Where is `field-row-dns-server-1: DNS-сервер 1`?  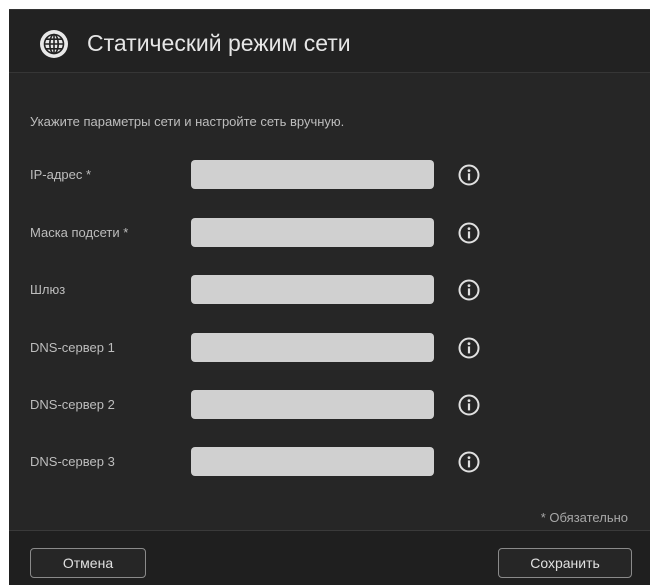
field-row-dns-server-1: DNS-сервер 1 is located at coordinates (329, 348).